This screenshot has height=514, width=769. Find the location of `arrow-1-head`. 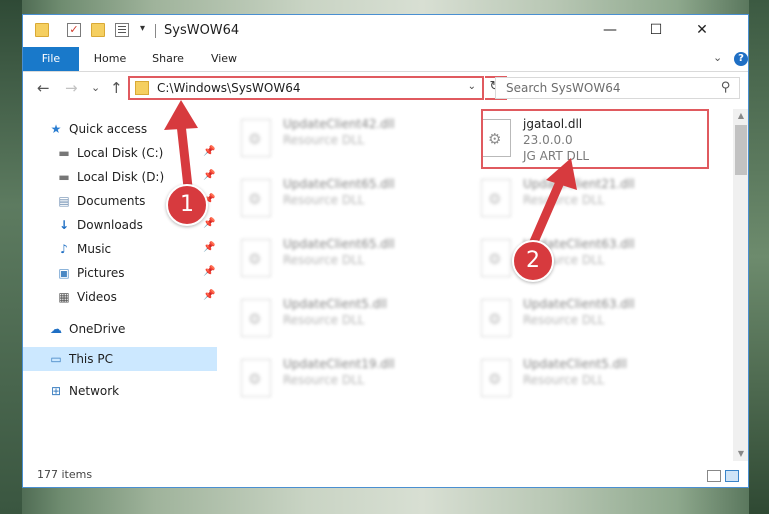

arrow-1-head is located at coordinates (181, 115).